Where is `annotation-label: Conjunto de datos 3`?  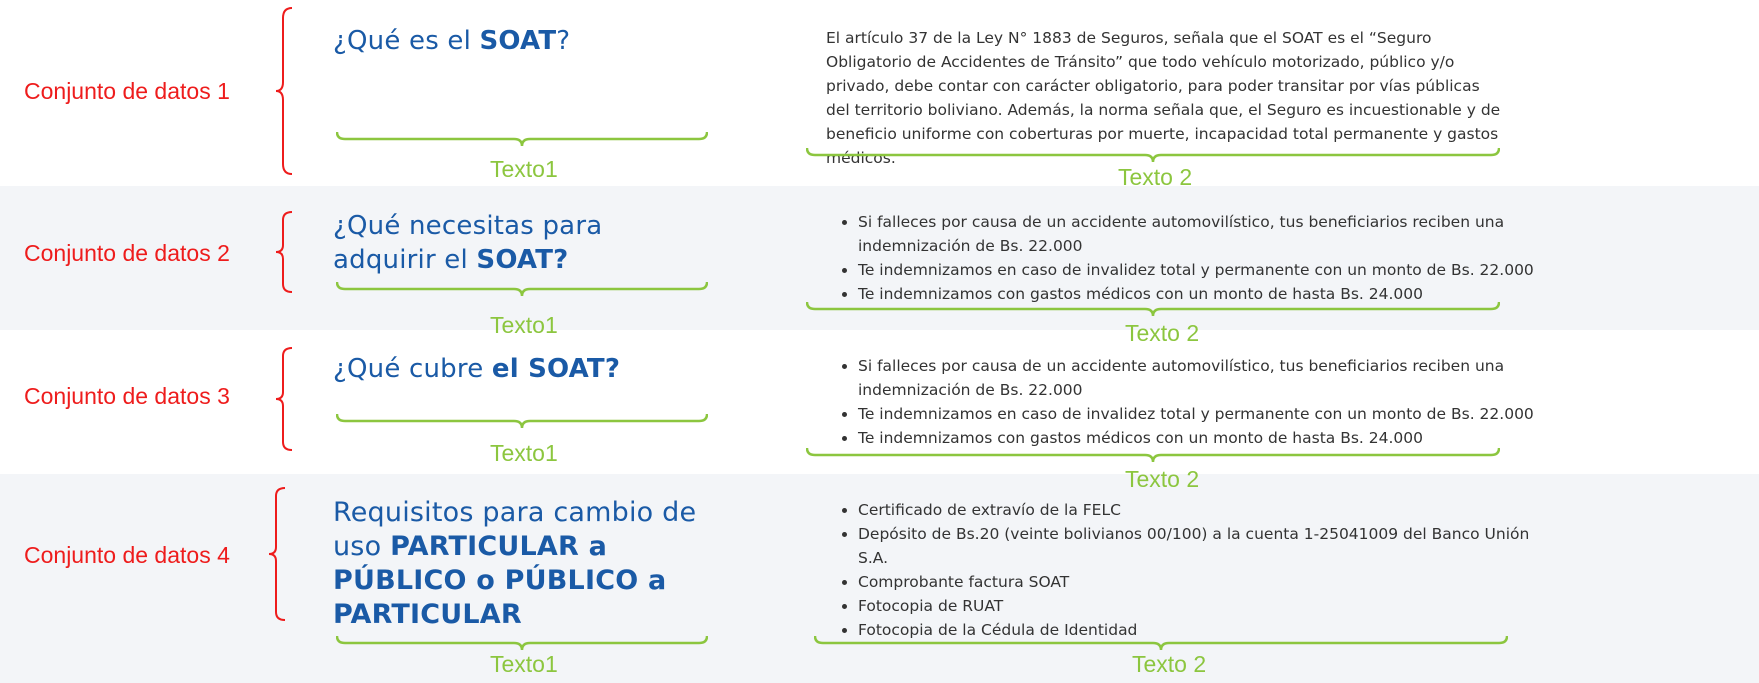
annotation-label: Conjunto de datos 3 is located at coordinates (127, 396).